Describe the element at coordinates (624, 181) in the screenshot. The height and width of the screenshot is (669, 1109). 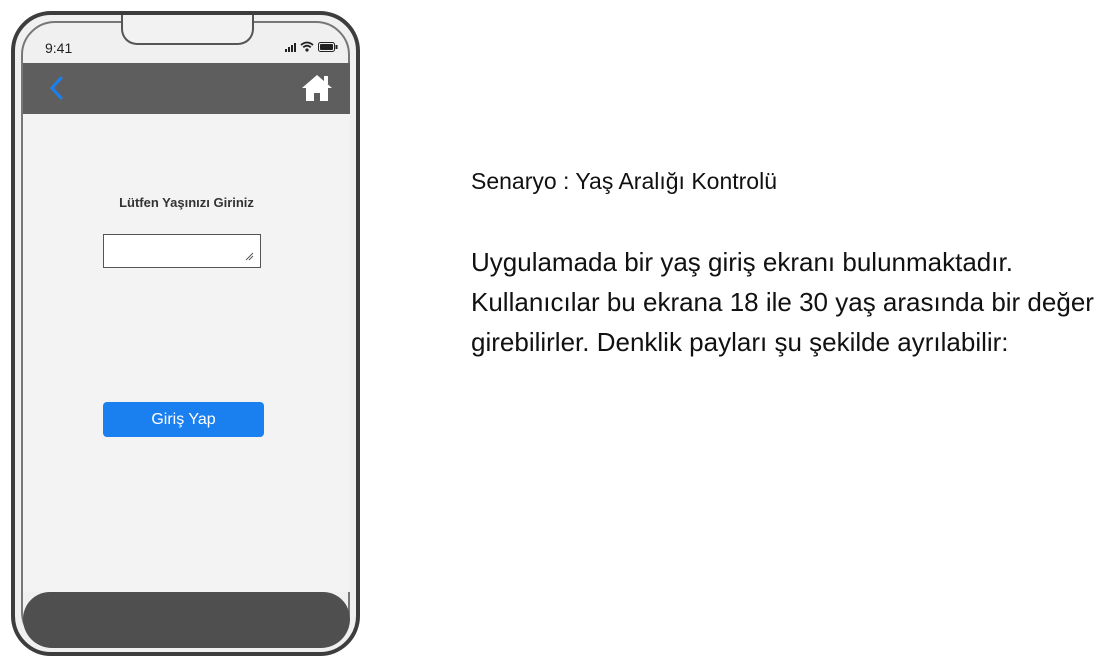
I see `scenario-title: Senaryo : Yaş Aralığı Kontrolü` at that location.